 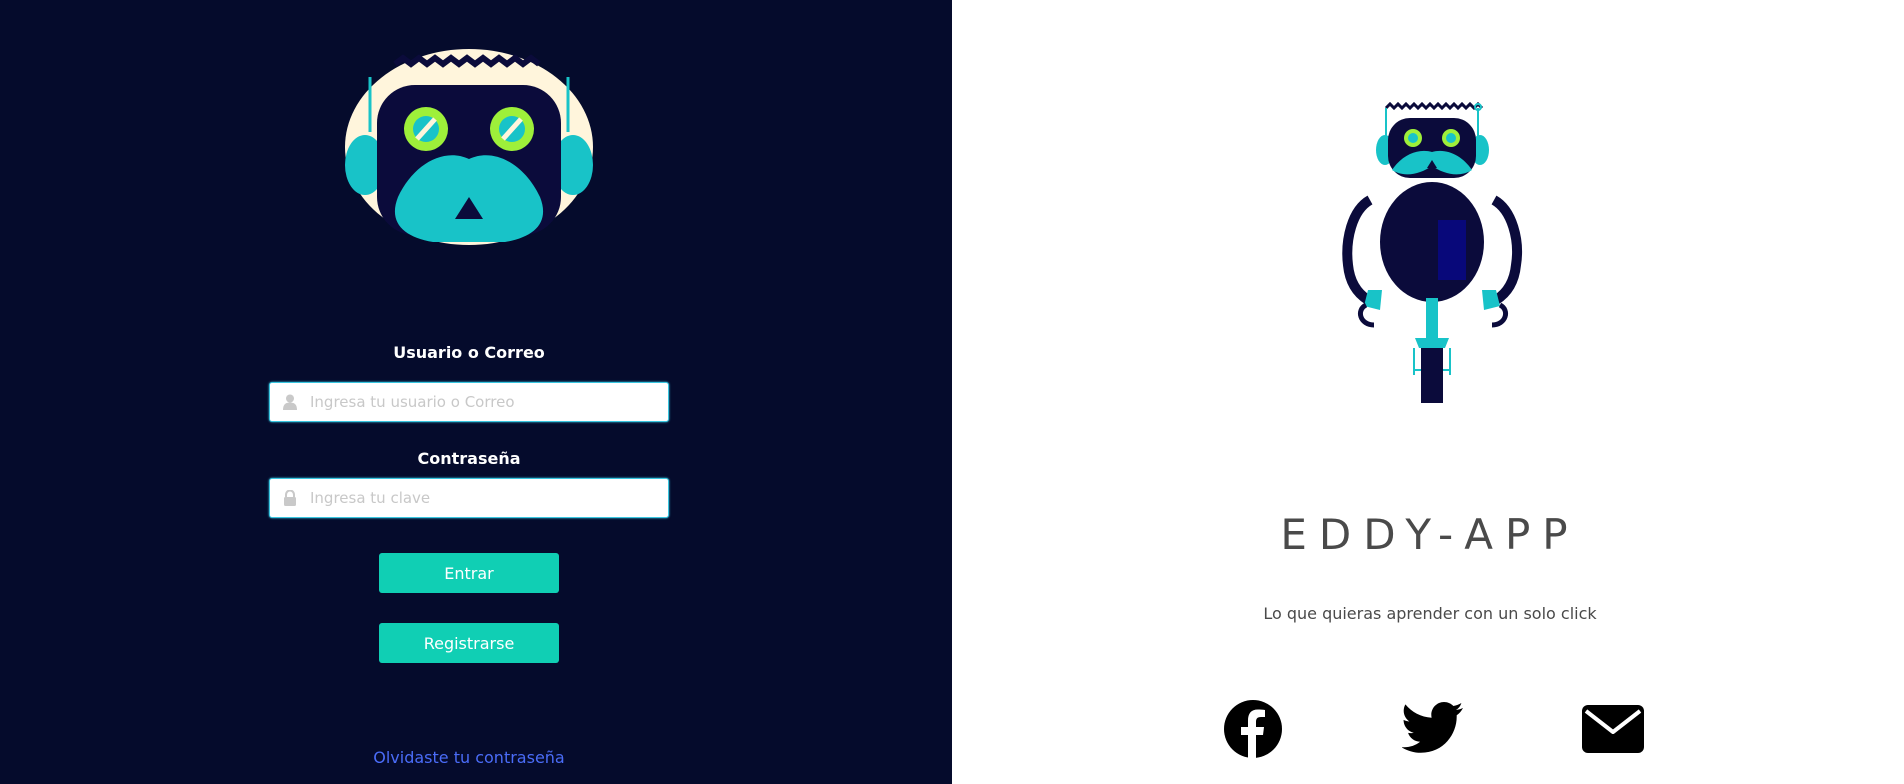 What do you see at coordinates (1613, 729) in the screenshot?
I see `mail-icon` at bounding box center [1613, 729].